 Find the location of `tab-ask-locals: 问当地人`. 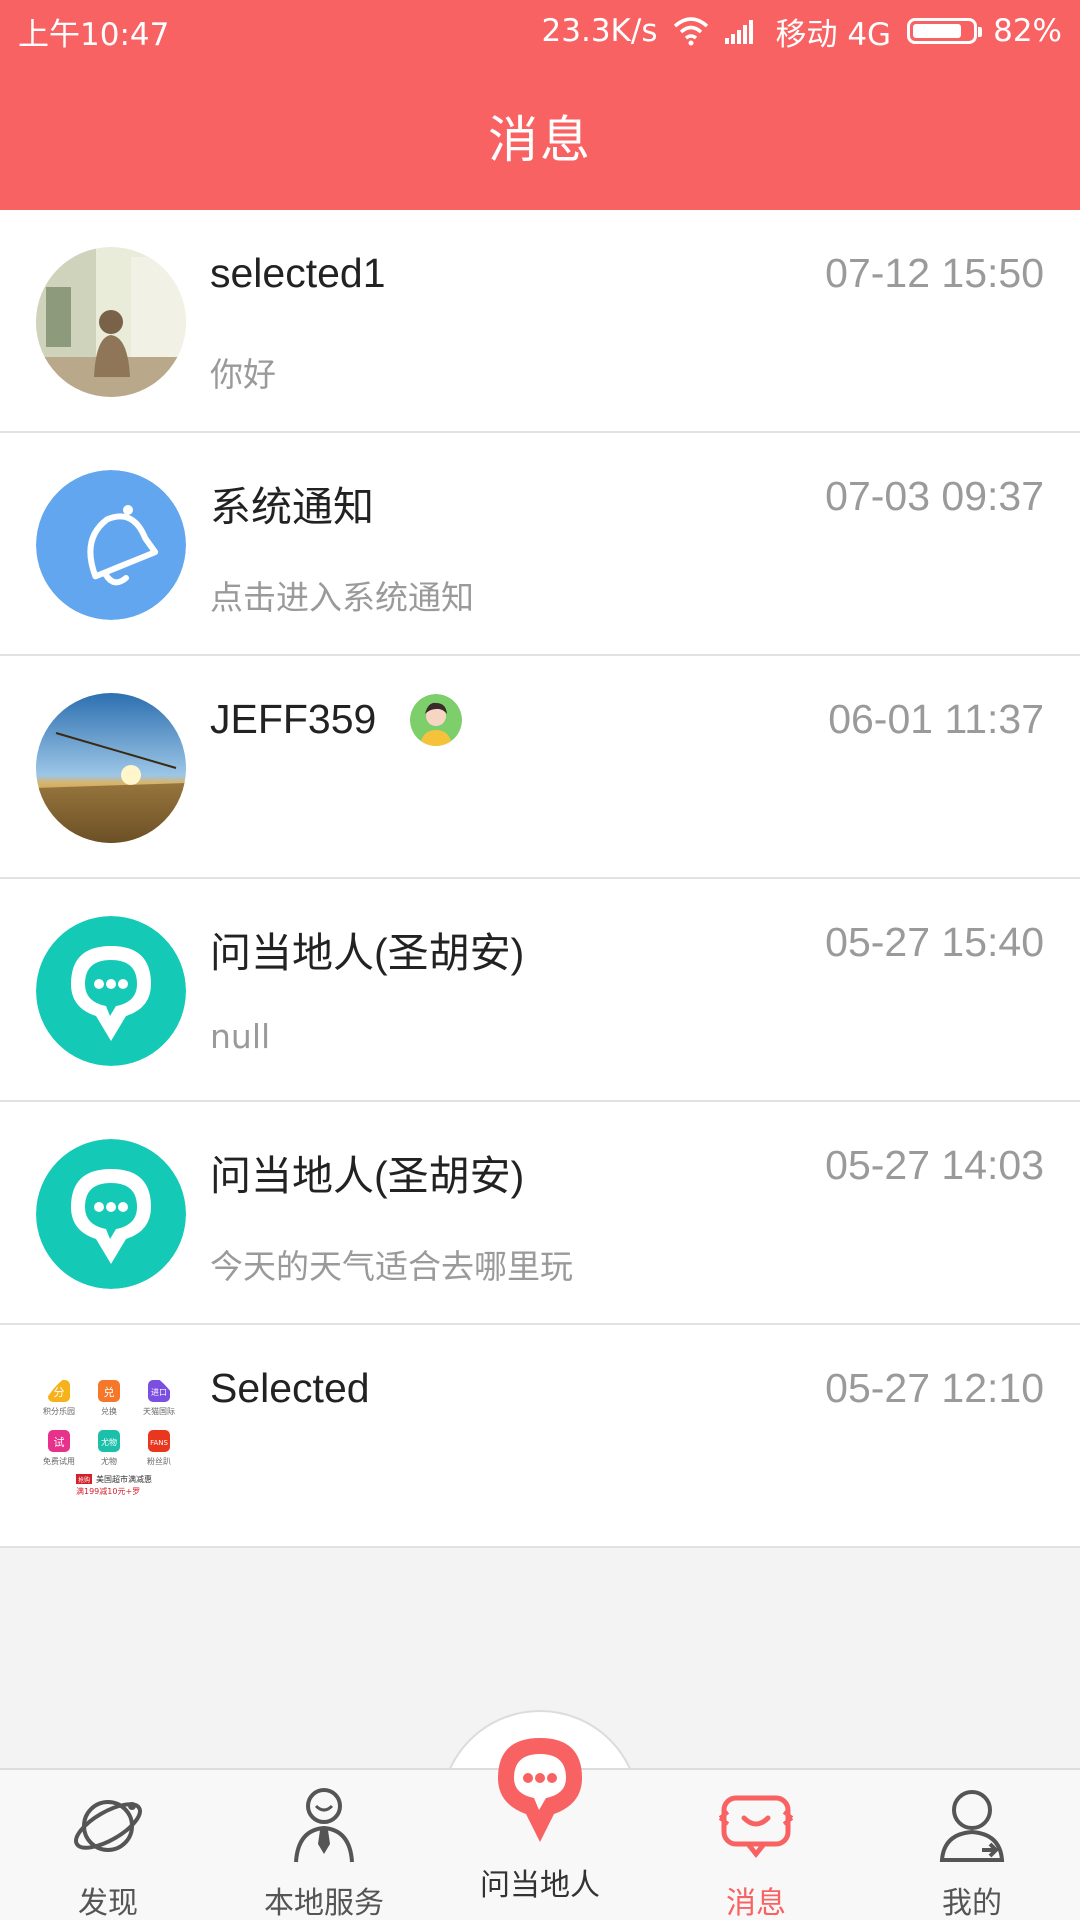

tab-ask-locals: 问当地人 is located at coordinates (540, 1820).